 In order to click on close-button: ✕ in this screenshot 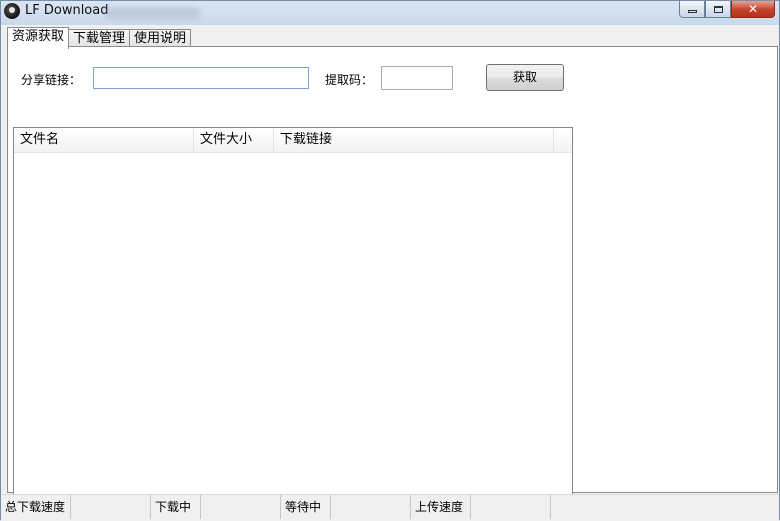, I will do `click(753, 9)`.